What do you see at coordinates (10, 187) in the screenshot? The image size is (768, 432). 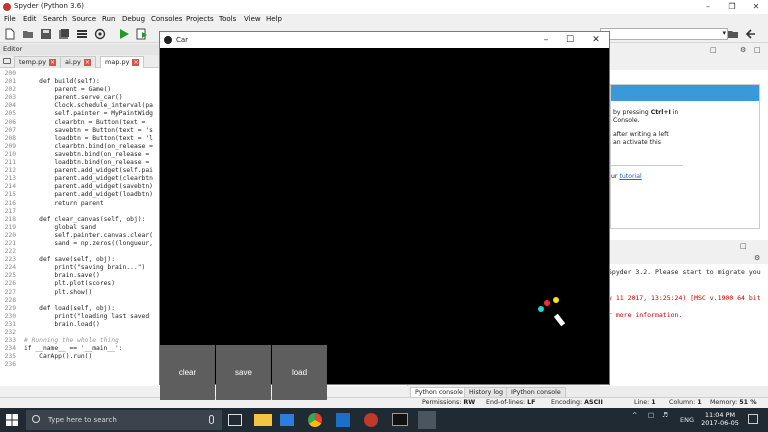 I see `line-number: 214` at bounding box center [10, 187].